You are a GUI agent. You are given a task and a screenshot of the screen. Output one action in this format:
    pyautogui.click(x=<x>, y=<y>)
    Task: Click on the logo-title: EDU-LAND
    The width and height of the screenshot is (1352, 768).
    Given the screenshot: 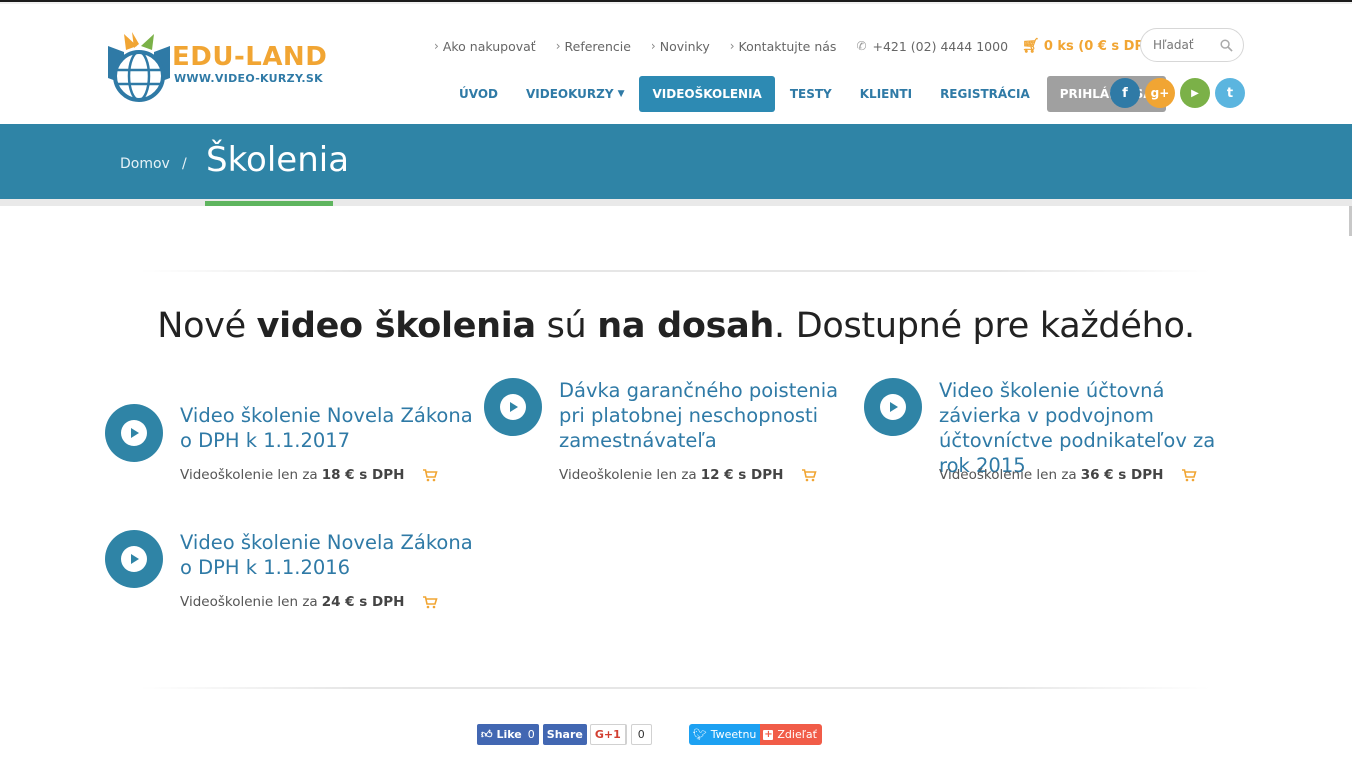 What is the action you would take?
    pyautogui.click(x=250, y=57)
    